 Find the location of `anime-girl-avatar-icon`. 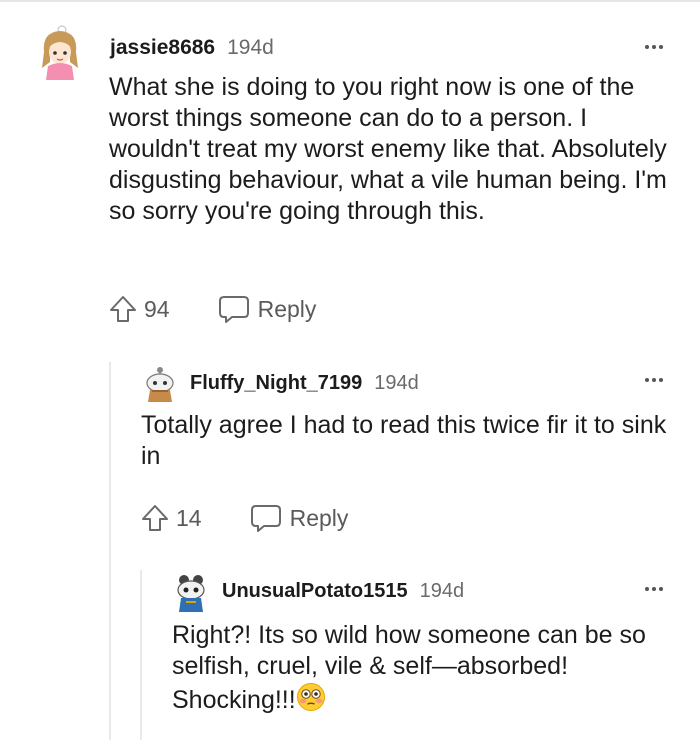

anime-girl-avatar-icon is located at coordinates (60, 51).